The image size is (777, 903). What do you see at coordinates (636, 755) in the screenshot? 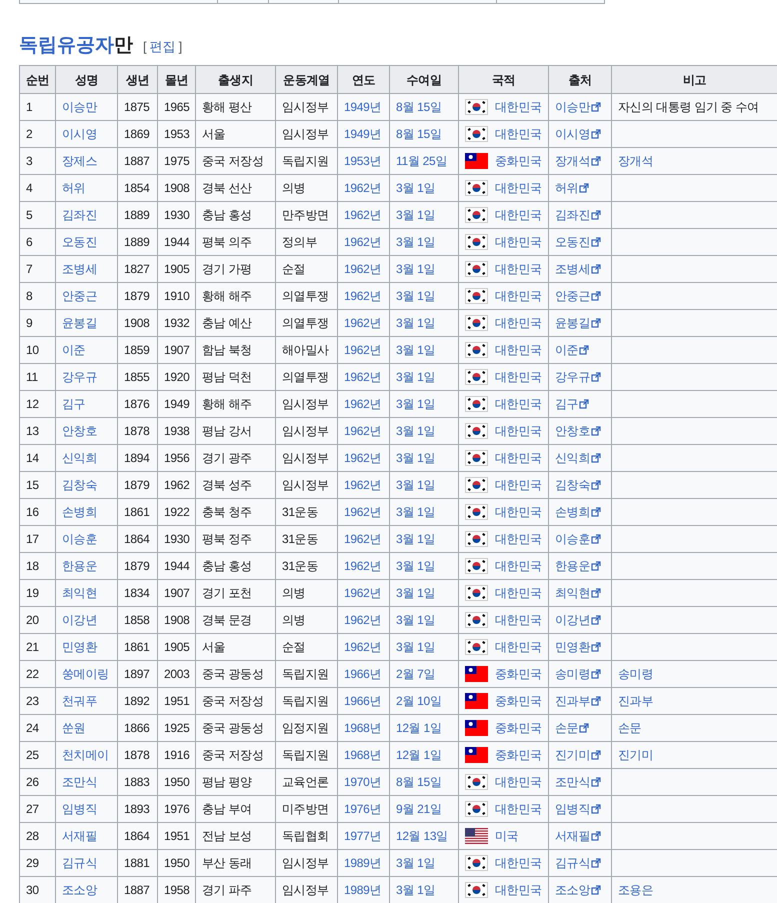
I see `note-link: 진기미` at bounding box center [636, 755].